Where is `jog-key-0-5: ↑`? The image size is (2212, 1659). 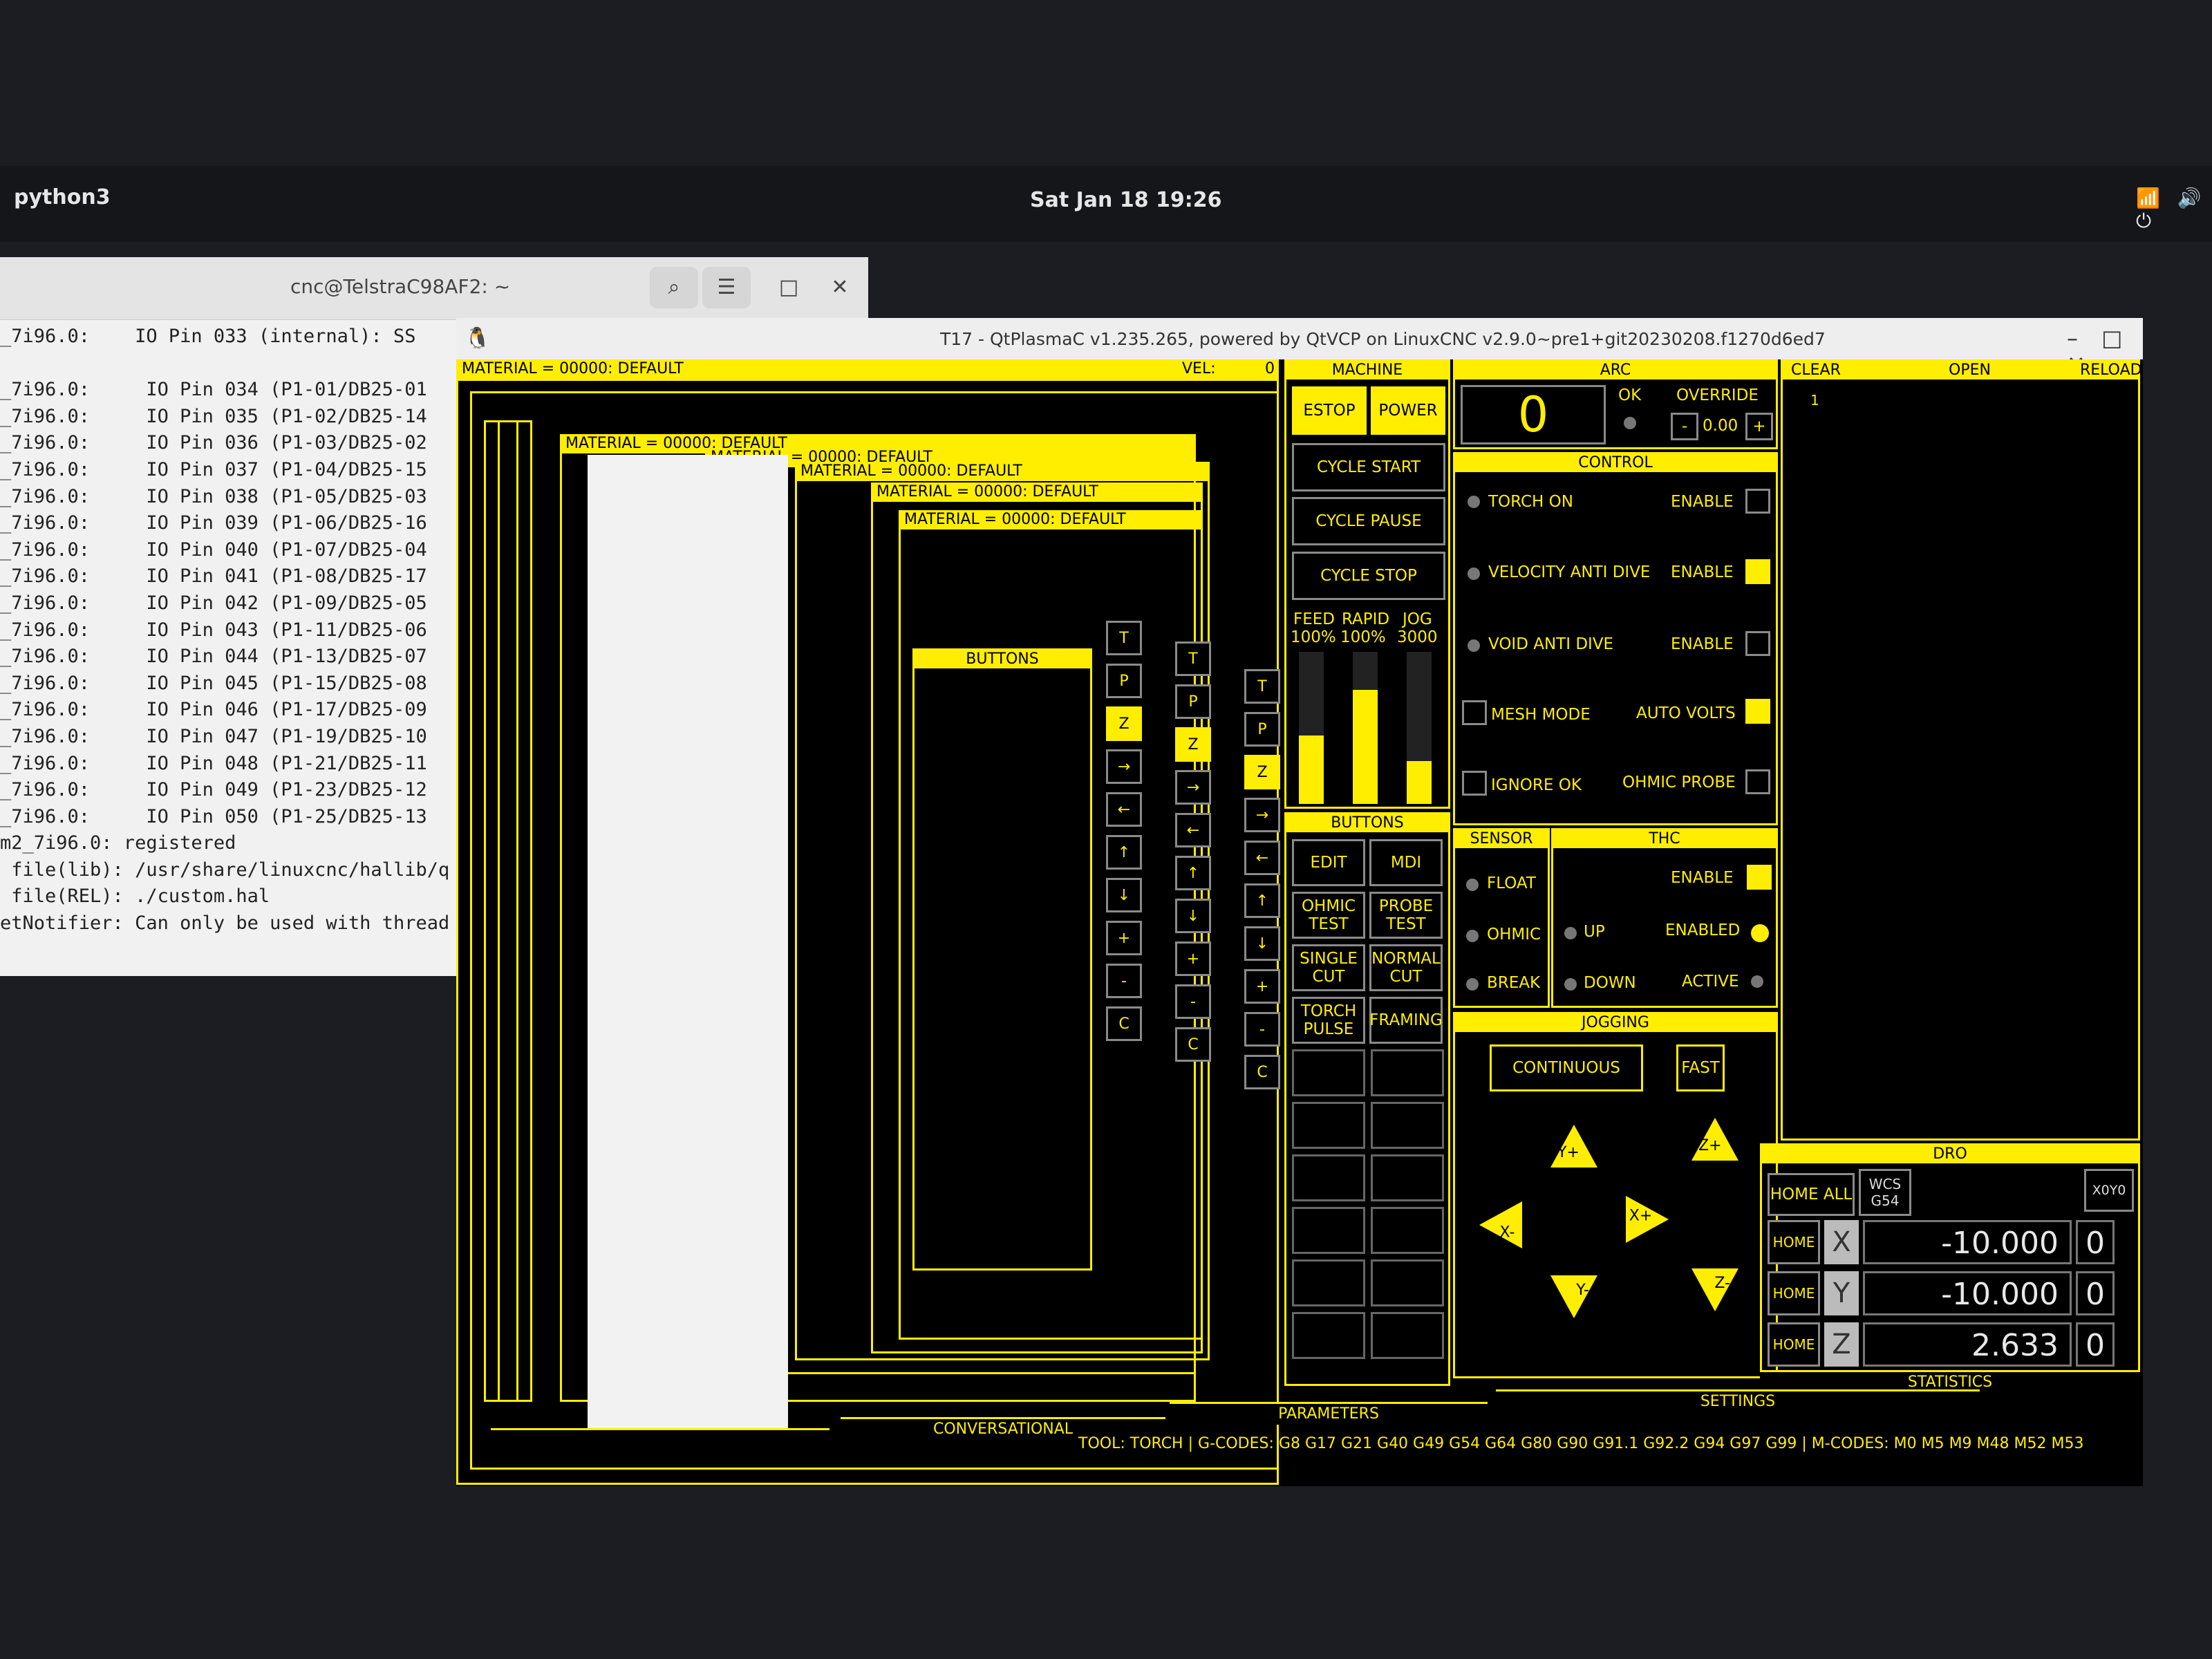 jog-key-0-5: ↑ is located at coordinates (1124, 852).